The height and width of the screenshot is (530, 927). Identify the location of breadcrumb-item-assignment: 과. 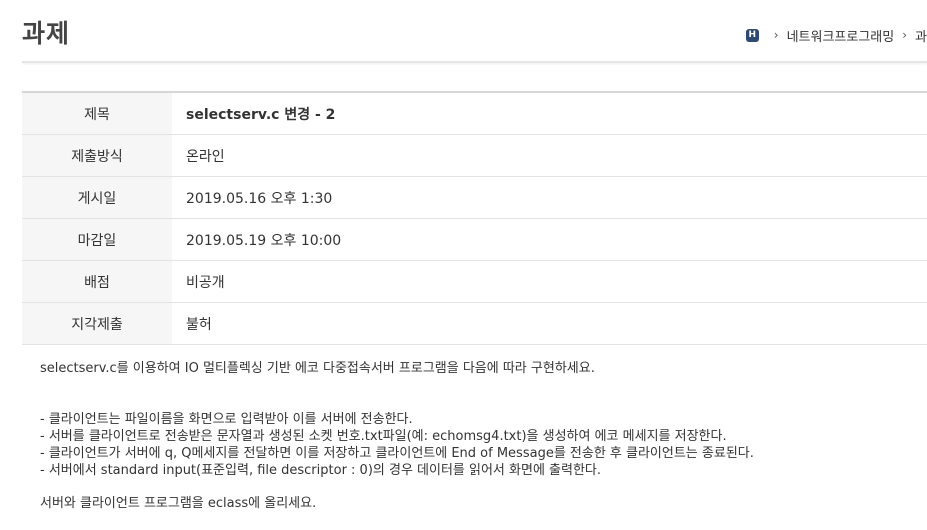
(921, 35).